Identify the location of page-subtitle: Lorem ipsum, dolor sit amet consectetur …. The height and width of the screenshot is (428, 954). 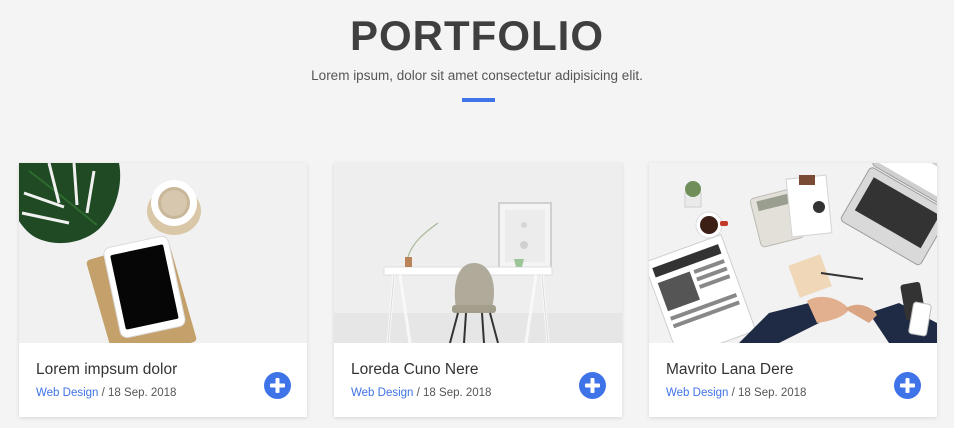
(477, 75).